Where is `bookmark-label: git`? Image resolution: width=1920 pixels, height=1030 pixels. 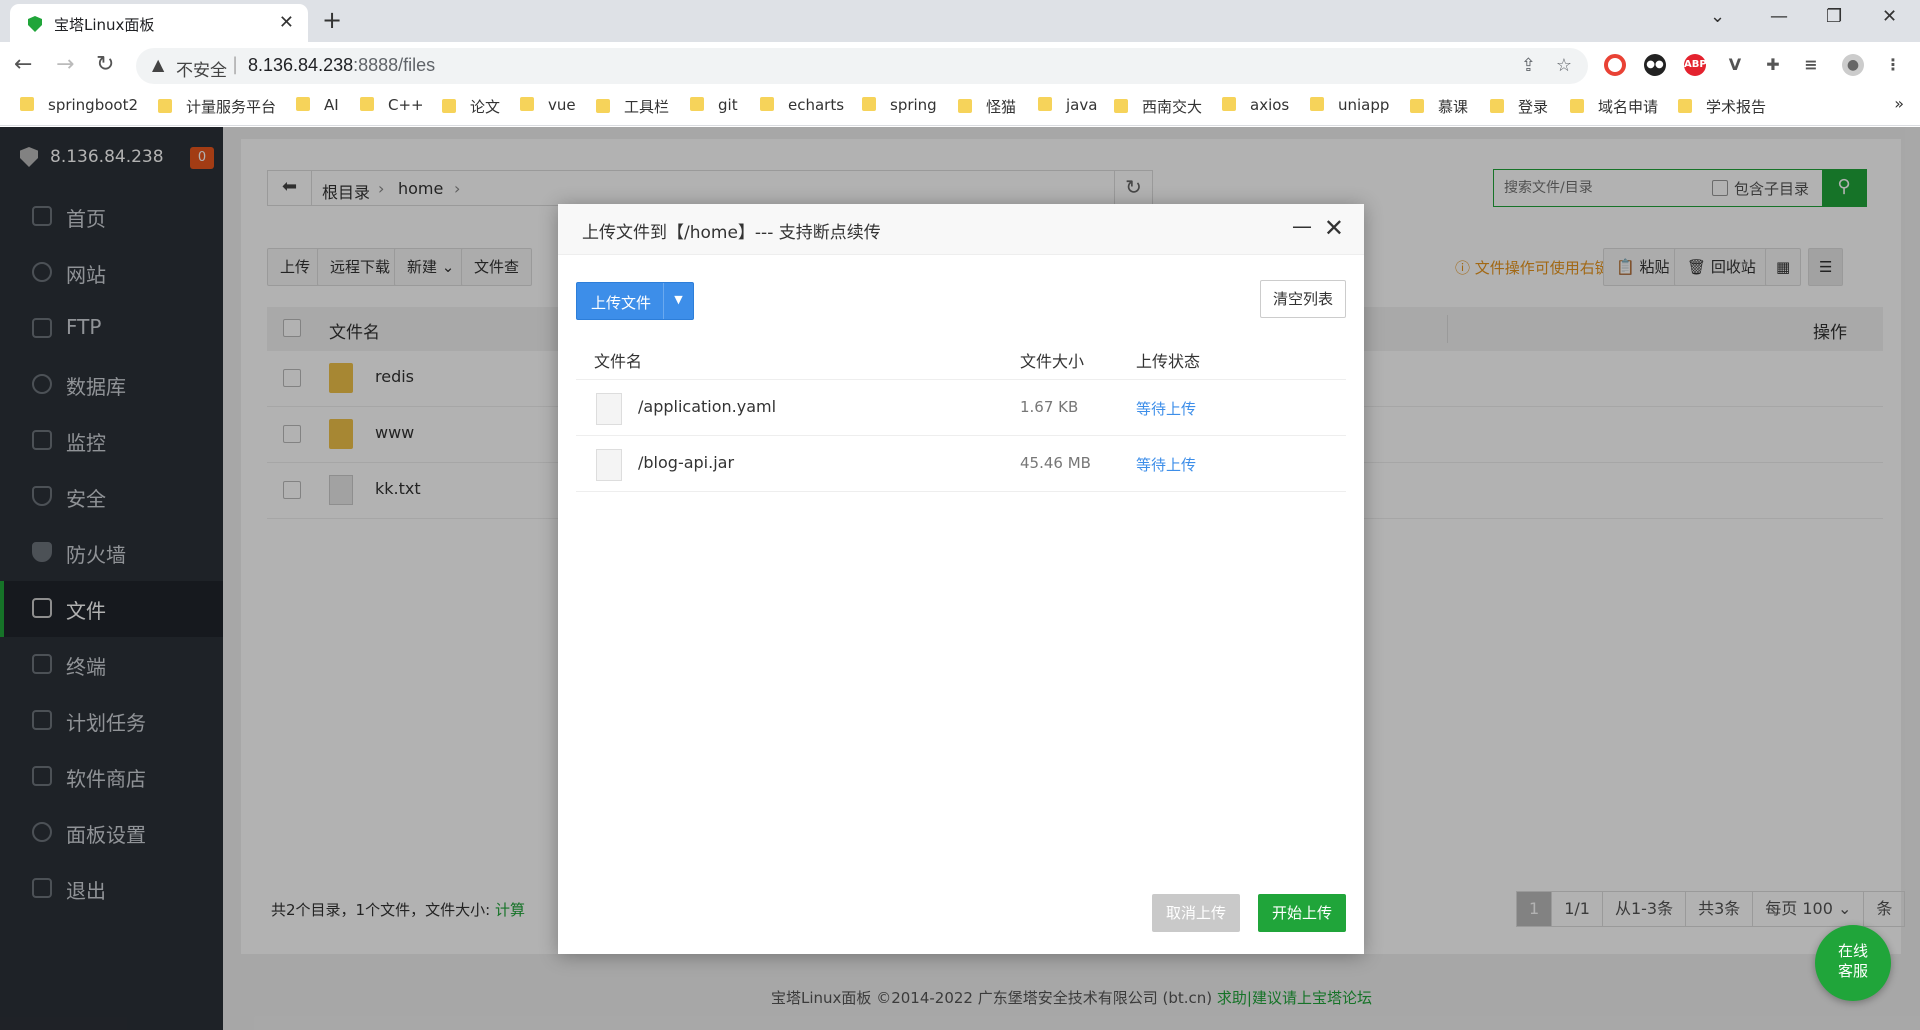
bookmark-label: git is located at coordinates (728, 105).